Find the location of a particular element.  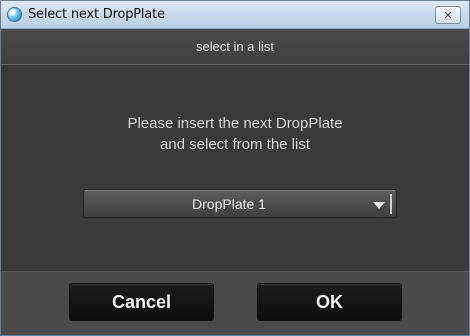

cancel-button: Cancel is located at coordinates (141, 302).